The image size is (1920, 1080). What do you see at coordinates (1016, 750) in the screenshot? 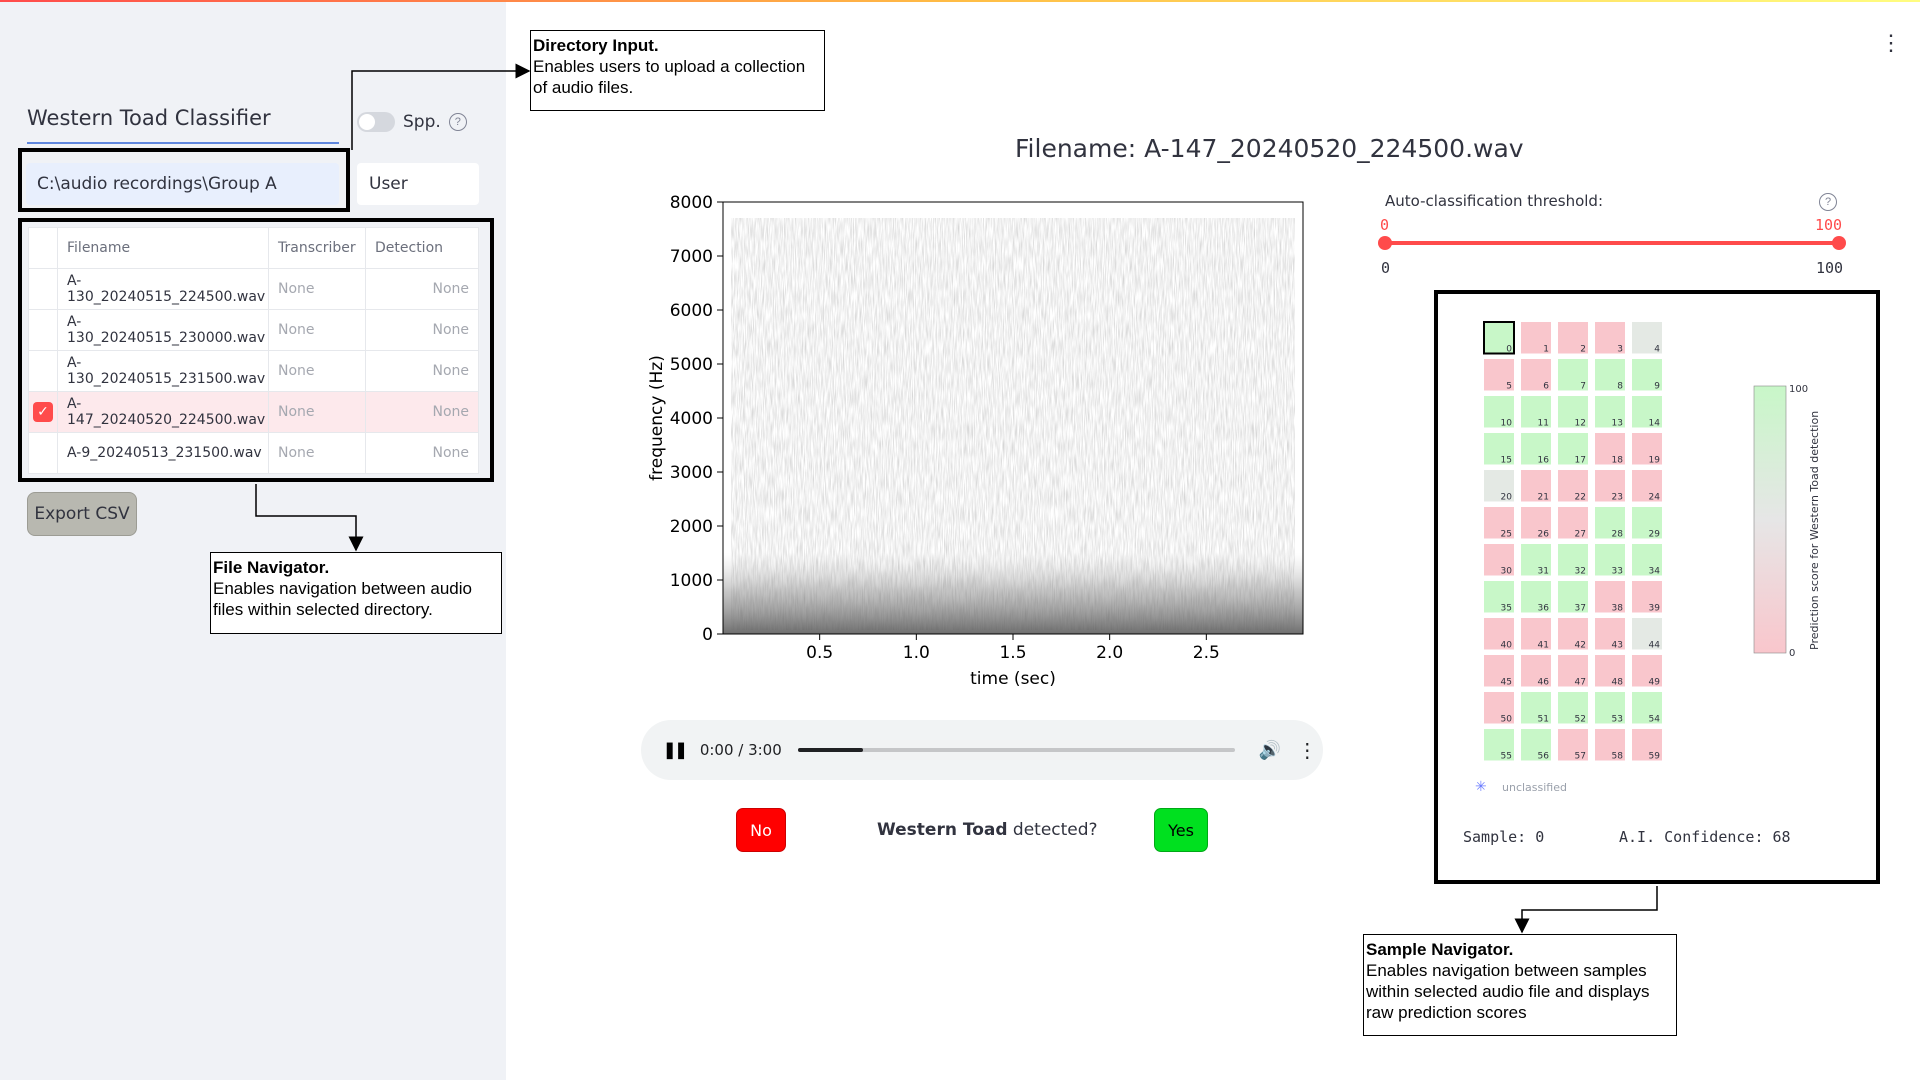
I see `audio-progress-track` at bounding box center [1016, 750].